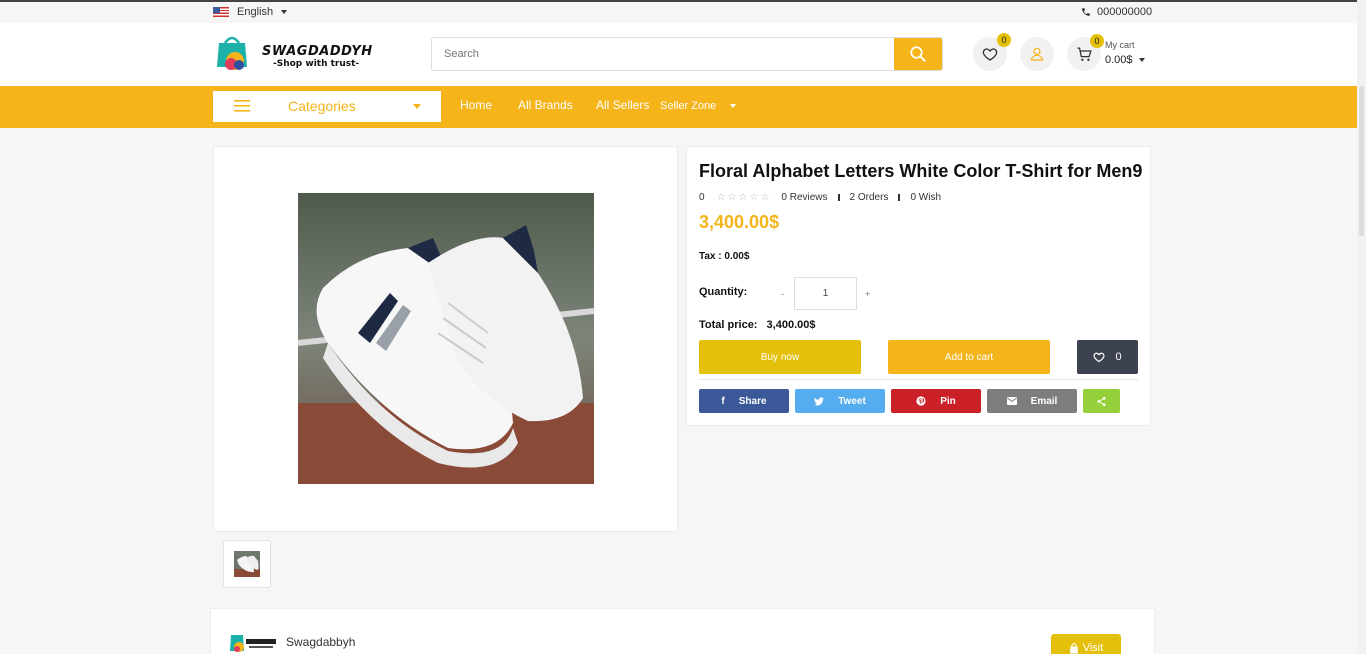 Image resolution: width=1366 pixels, height=654 pixels. What do you see at coordinates (1044, 401) in the screenshot?
I see `email-share-label: Email` at bounding box center [1044, 401].